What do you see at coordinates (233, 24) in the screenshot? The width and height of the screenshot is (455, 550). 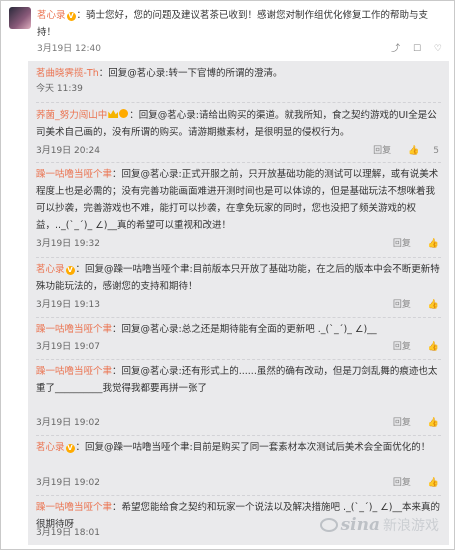 I see `comment-text: ：骑士您好，您的问题及建议茗茶已收到！感谢您对制作组优化修复工作的帮助与支持！` at bounding box center [233, 24].